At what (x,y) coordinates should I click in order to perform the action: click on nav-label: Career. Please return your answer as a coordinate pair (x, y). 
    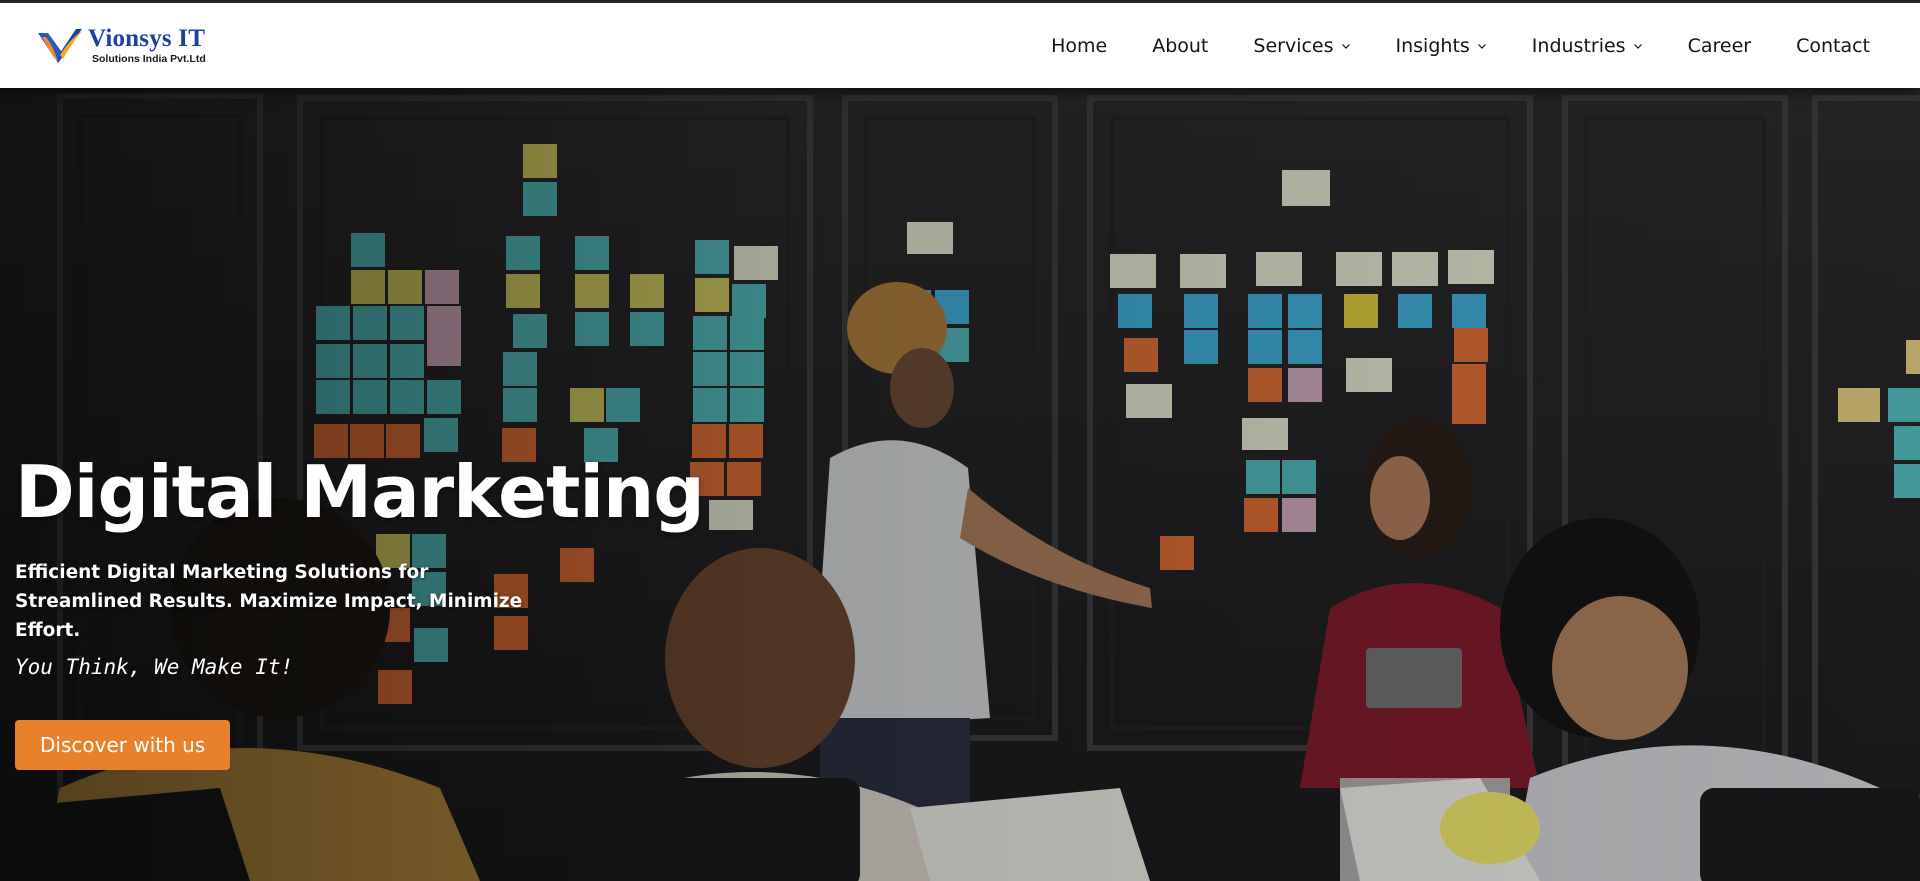
    Looking at the image, I should click on (1719, 45).